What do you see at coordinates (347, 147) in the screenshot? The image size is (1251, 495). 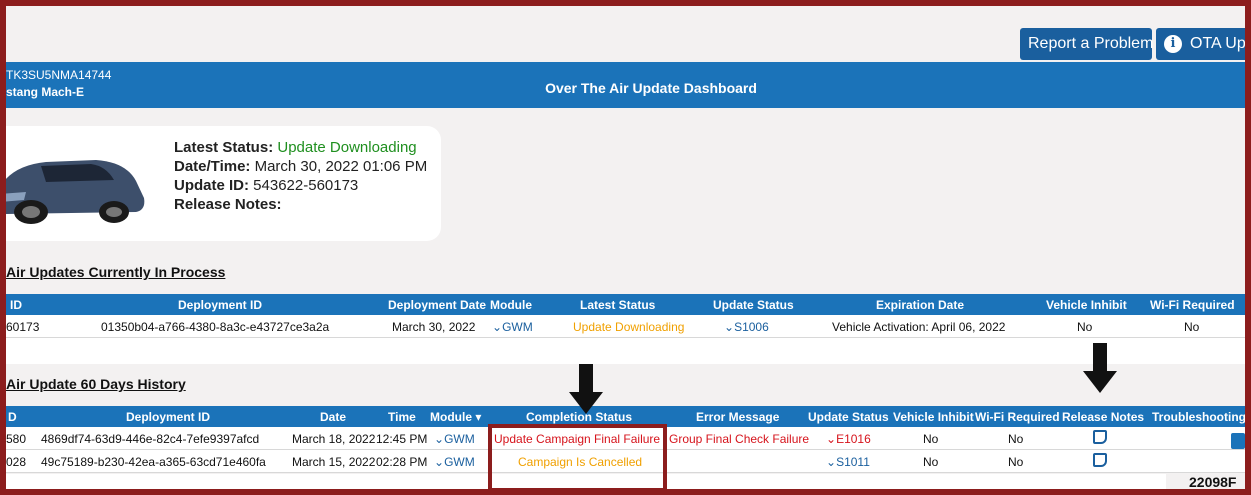 I see `latest-status-value: Update Downloading` at bounding box center [347, 147].